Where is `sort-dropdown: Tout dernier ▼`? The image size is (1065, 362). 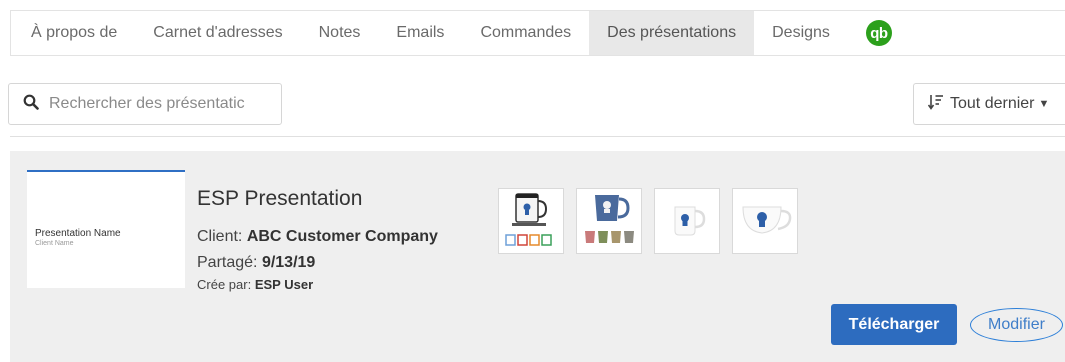
sort-dropdown: Tout dernier ▼ is located at coordinates (989, 104).